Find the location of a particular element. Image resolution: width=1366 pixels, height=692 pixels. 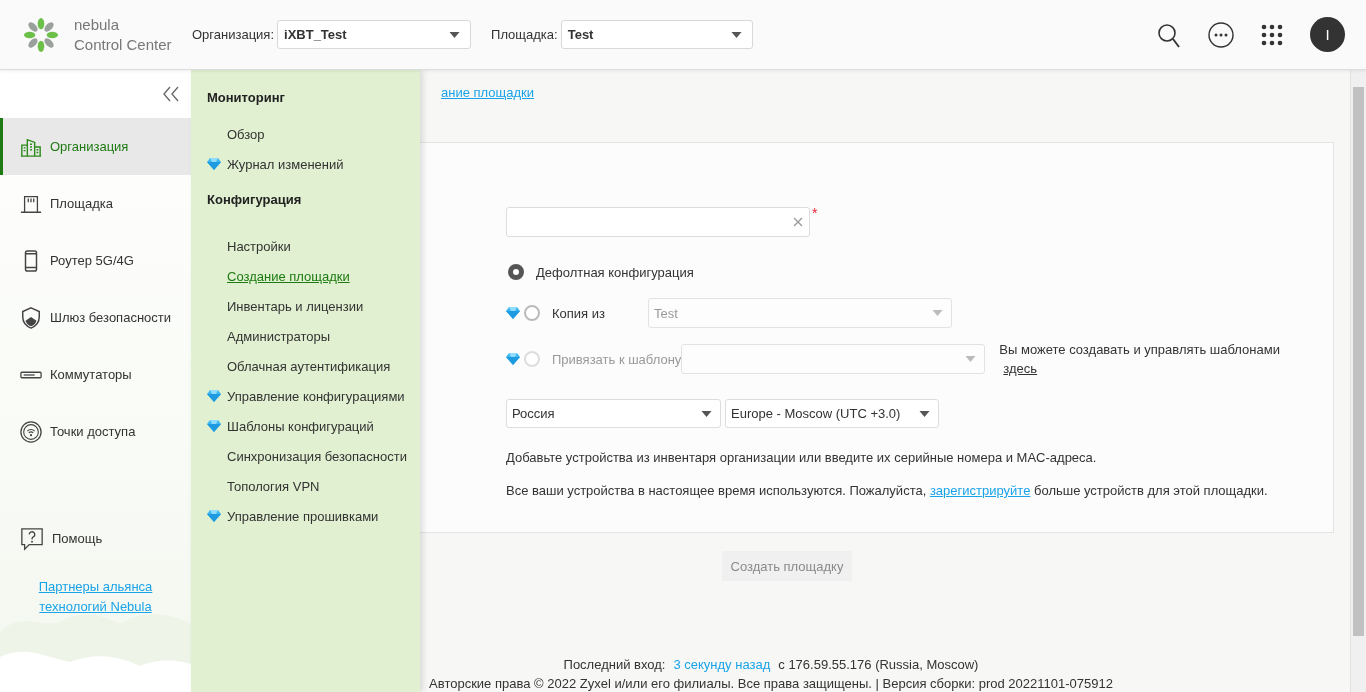

sidebar-item: Организация is located at coordinates (95, 146).